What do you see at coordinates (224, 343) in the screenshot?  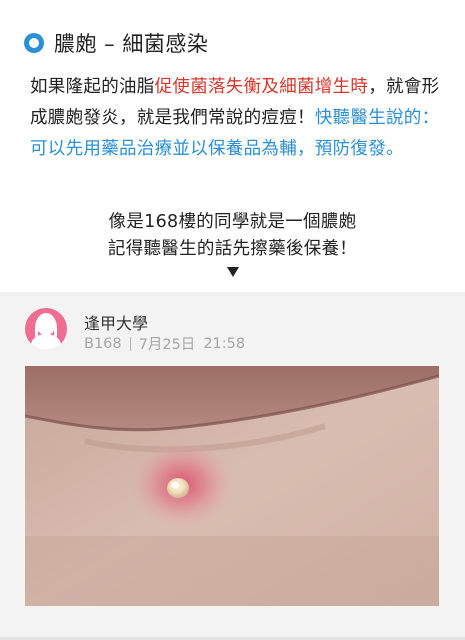 I see `post-time: 21:58` at bounding box center [224, 343].